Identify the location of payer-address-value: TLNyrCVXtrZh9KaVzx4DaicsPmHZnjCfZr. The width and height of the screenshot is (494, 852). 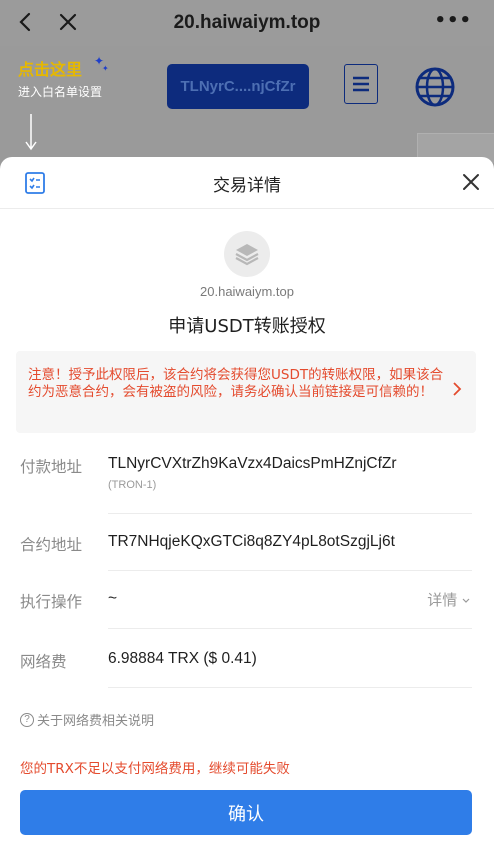
(252, 463).